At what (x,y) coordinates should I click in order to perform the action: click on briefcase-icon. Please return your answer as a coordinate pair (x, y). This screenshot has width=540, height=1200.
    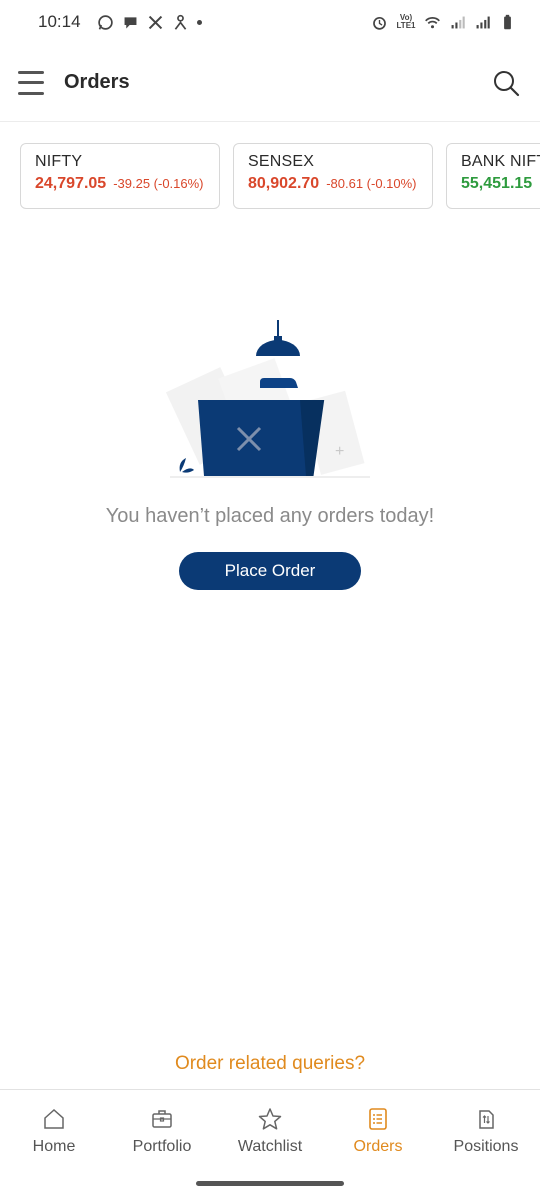
    Looking at the image, I should click on (162, 1119).